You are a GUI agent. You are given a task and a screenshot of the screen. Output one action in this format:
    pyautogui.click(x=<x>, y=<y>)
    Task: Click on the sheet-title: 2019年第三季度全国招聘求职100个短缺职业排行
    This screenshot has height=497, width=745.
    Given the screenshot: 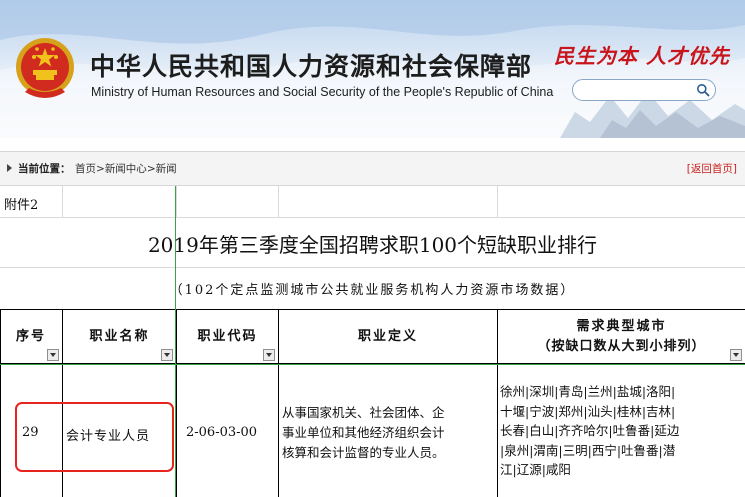 What is the action you would take?
    pyautogui.click(x=372, y=245)
    